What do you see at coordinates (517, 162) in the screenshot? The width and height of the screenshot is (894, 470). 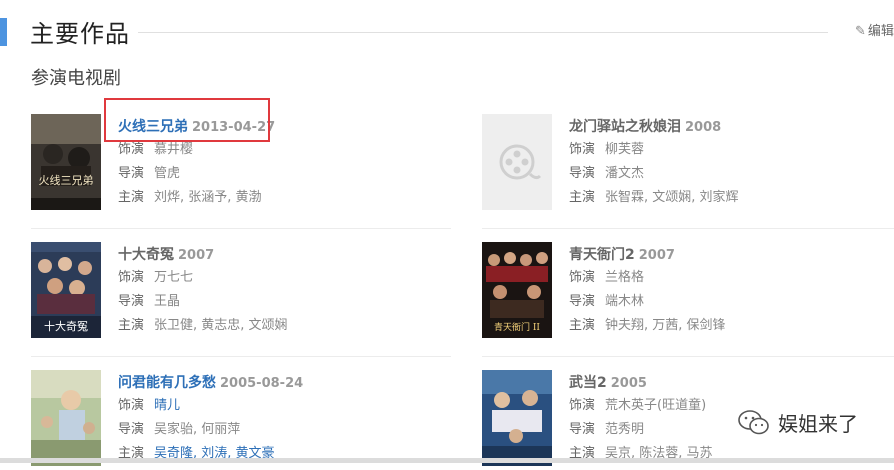 I see `poster-placeholder` at bounding box center [517, 162].